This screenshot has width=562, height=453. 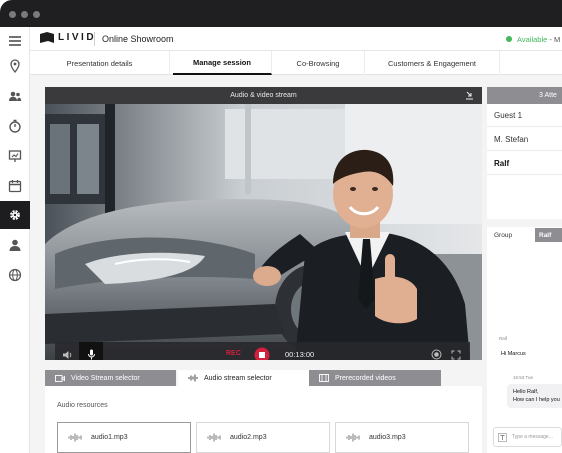 I want to click on tab-label: Audio stream selector, so click(x=238, y=378).